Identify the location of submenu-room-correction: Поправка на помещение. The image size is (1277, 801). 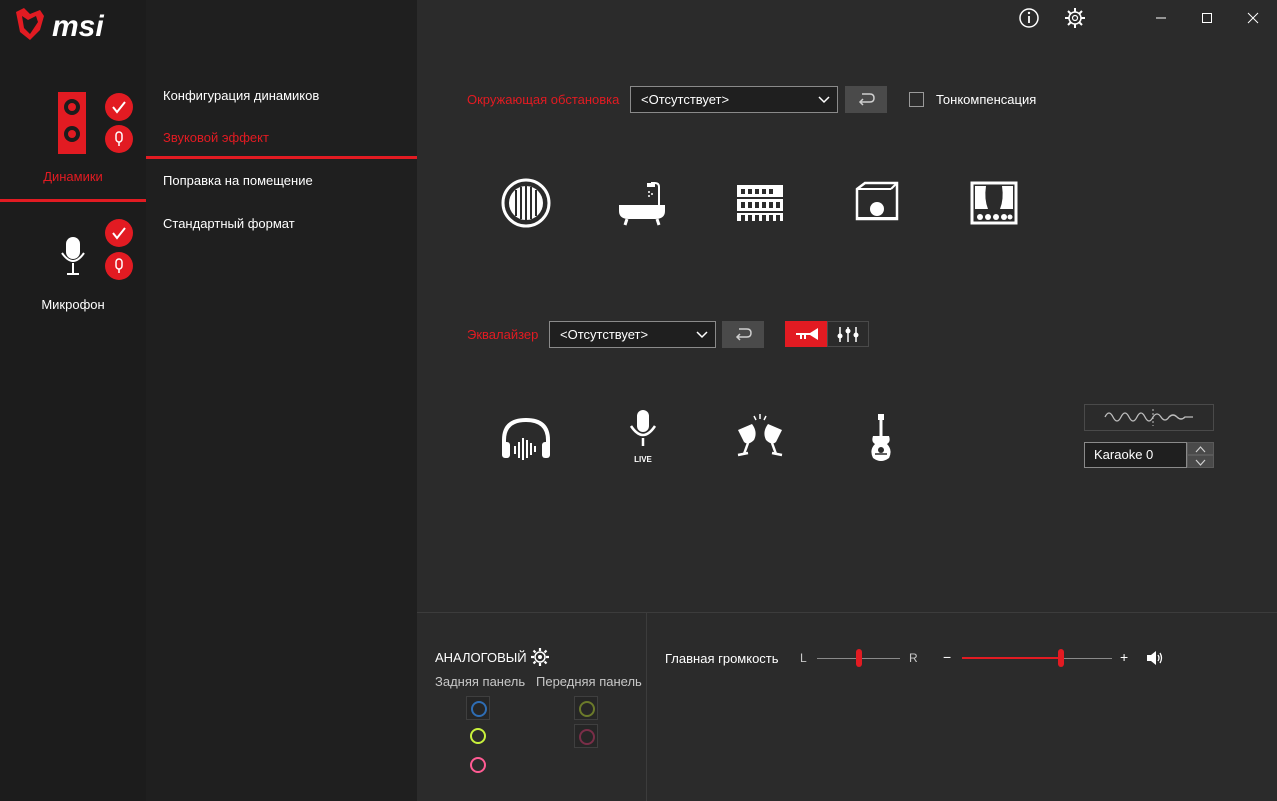
(281, 181).